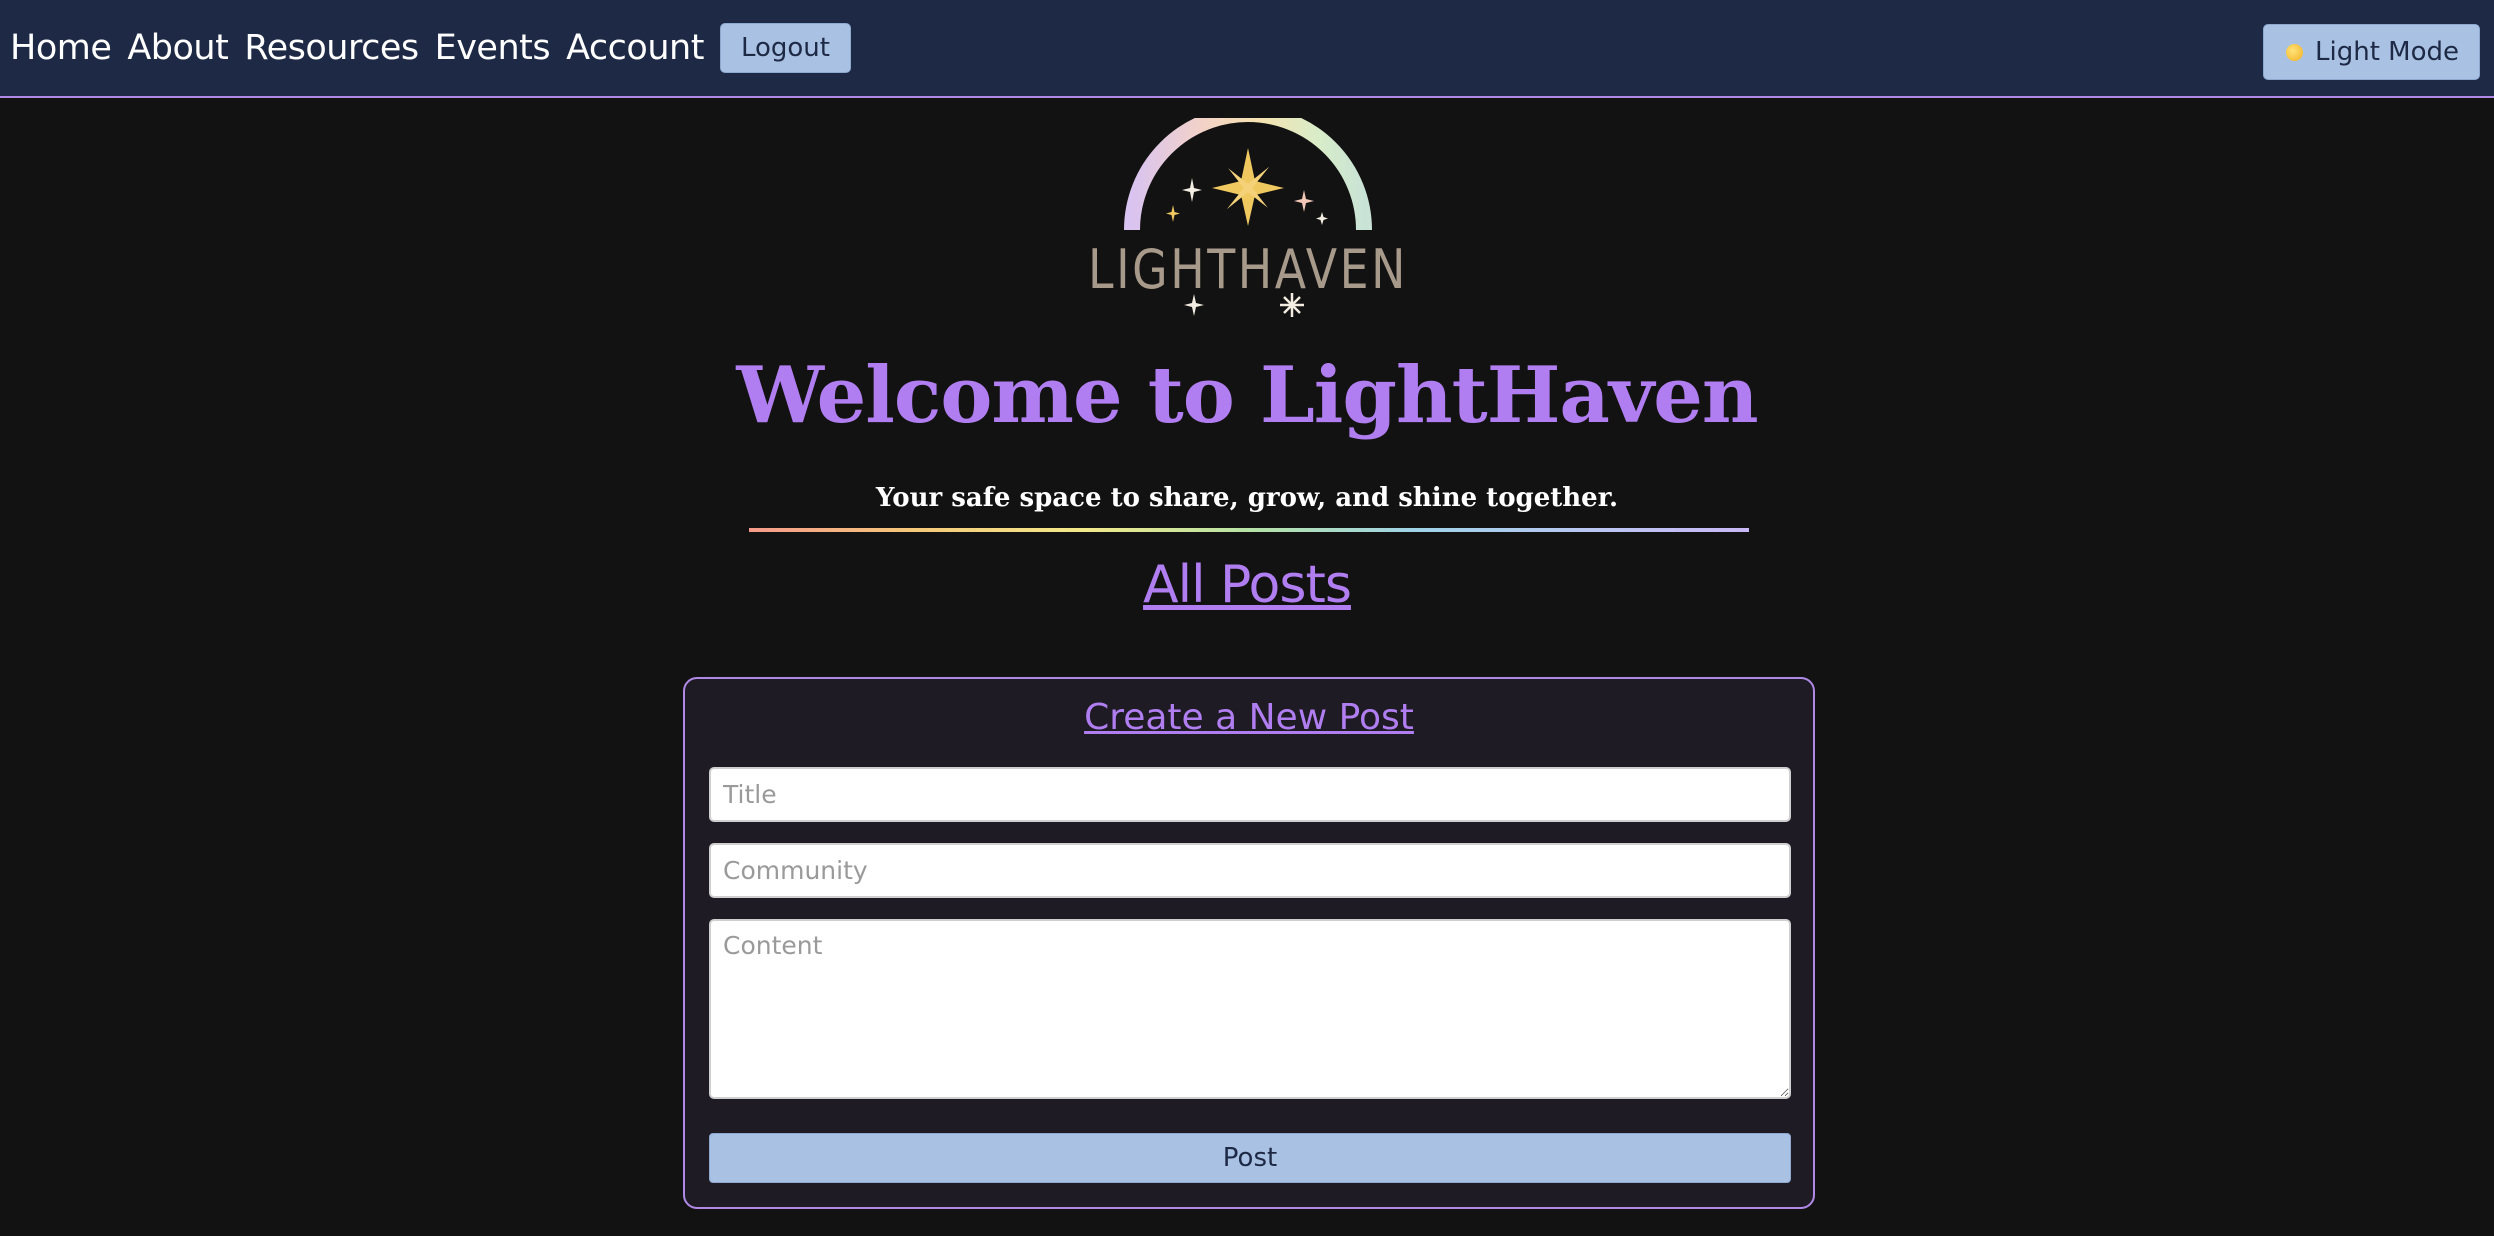 This screenshot has height=1236, width=2494. I want to click on nav-link-account: Account, so click(635, 48).